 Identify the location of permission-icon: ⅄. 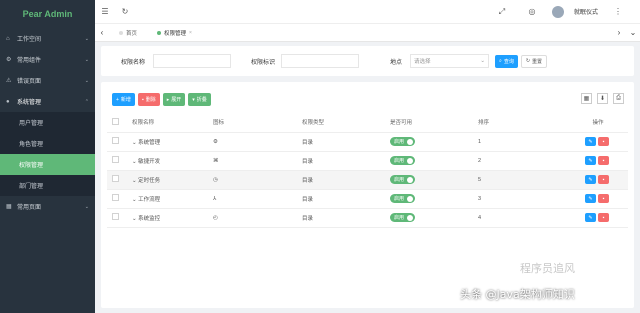
(215, 198).